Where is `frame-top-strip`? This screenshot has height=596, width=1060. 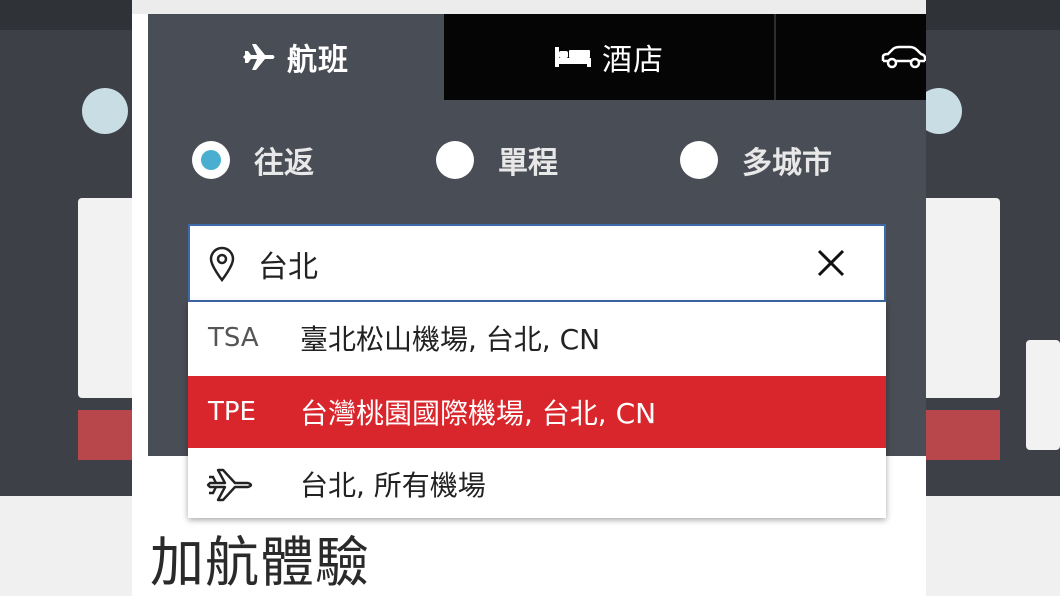
frame-top-strip is located at coordinates (529, 7).